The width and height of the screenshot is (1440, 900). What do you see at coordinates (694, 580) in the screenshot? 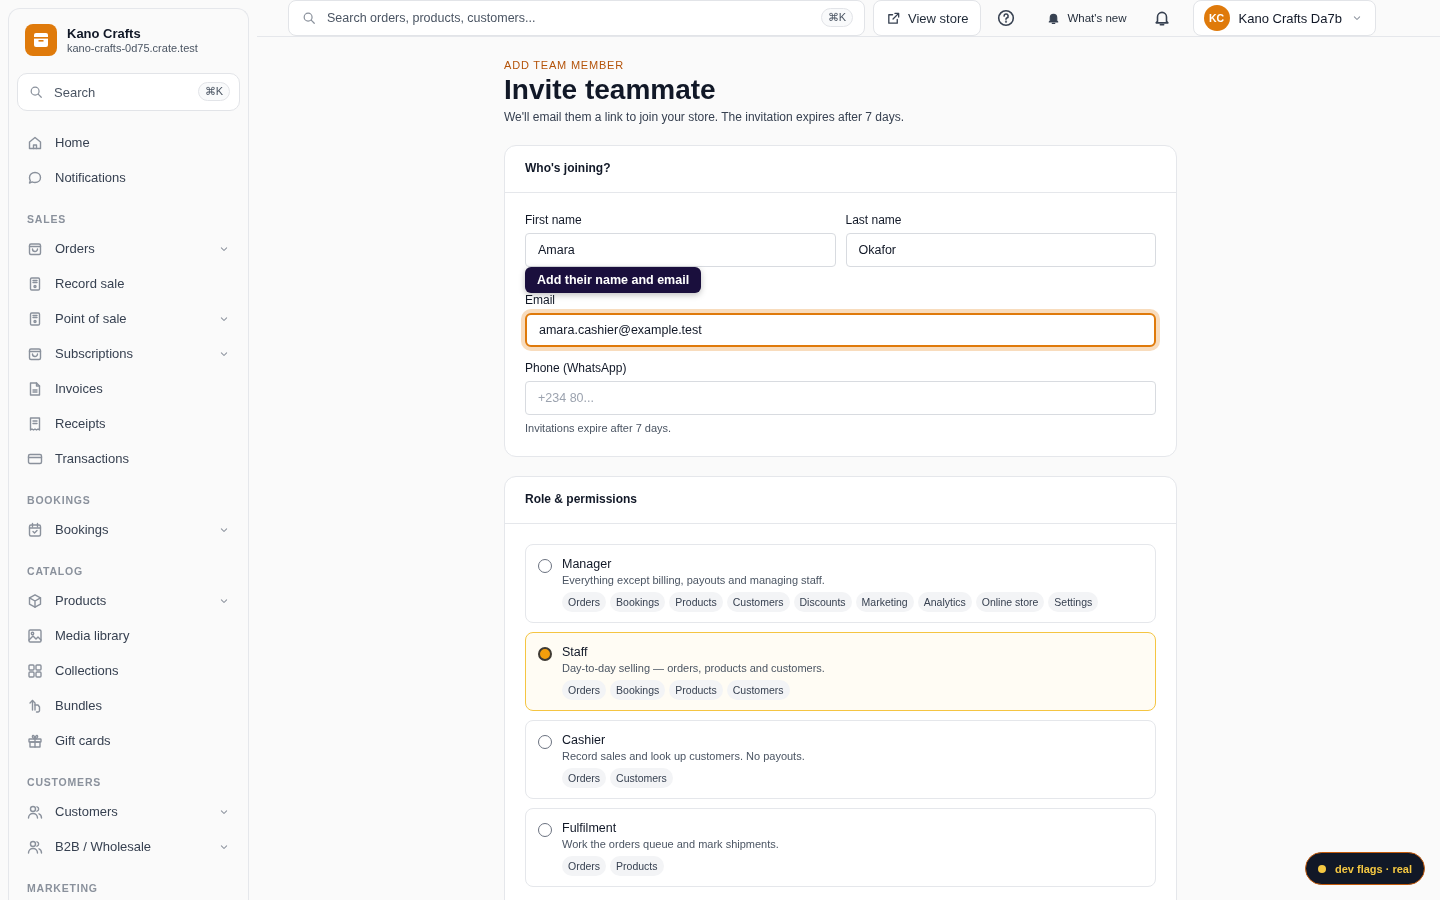
I see `role-description: Everything except billing, payouts and managing staff.` at bounding box center [694, 580].